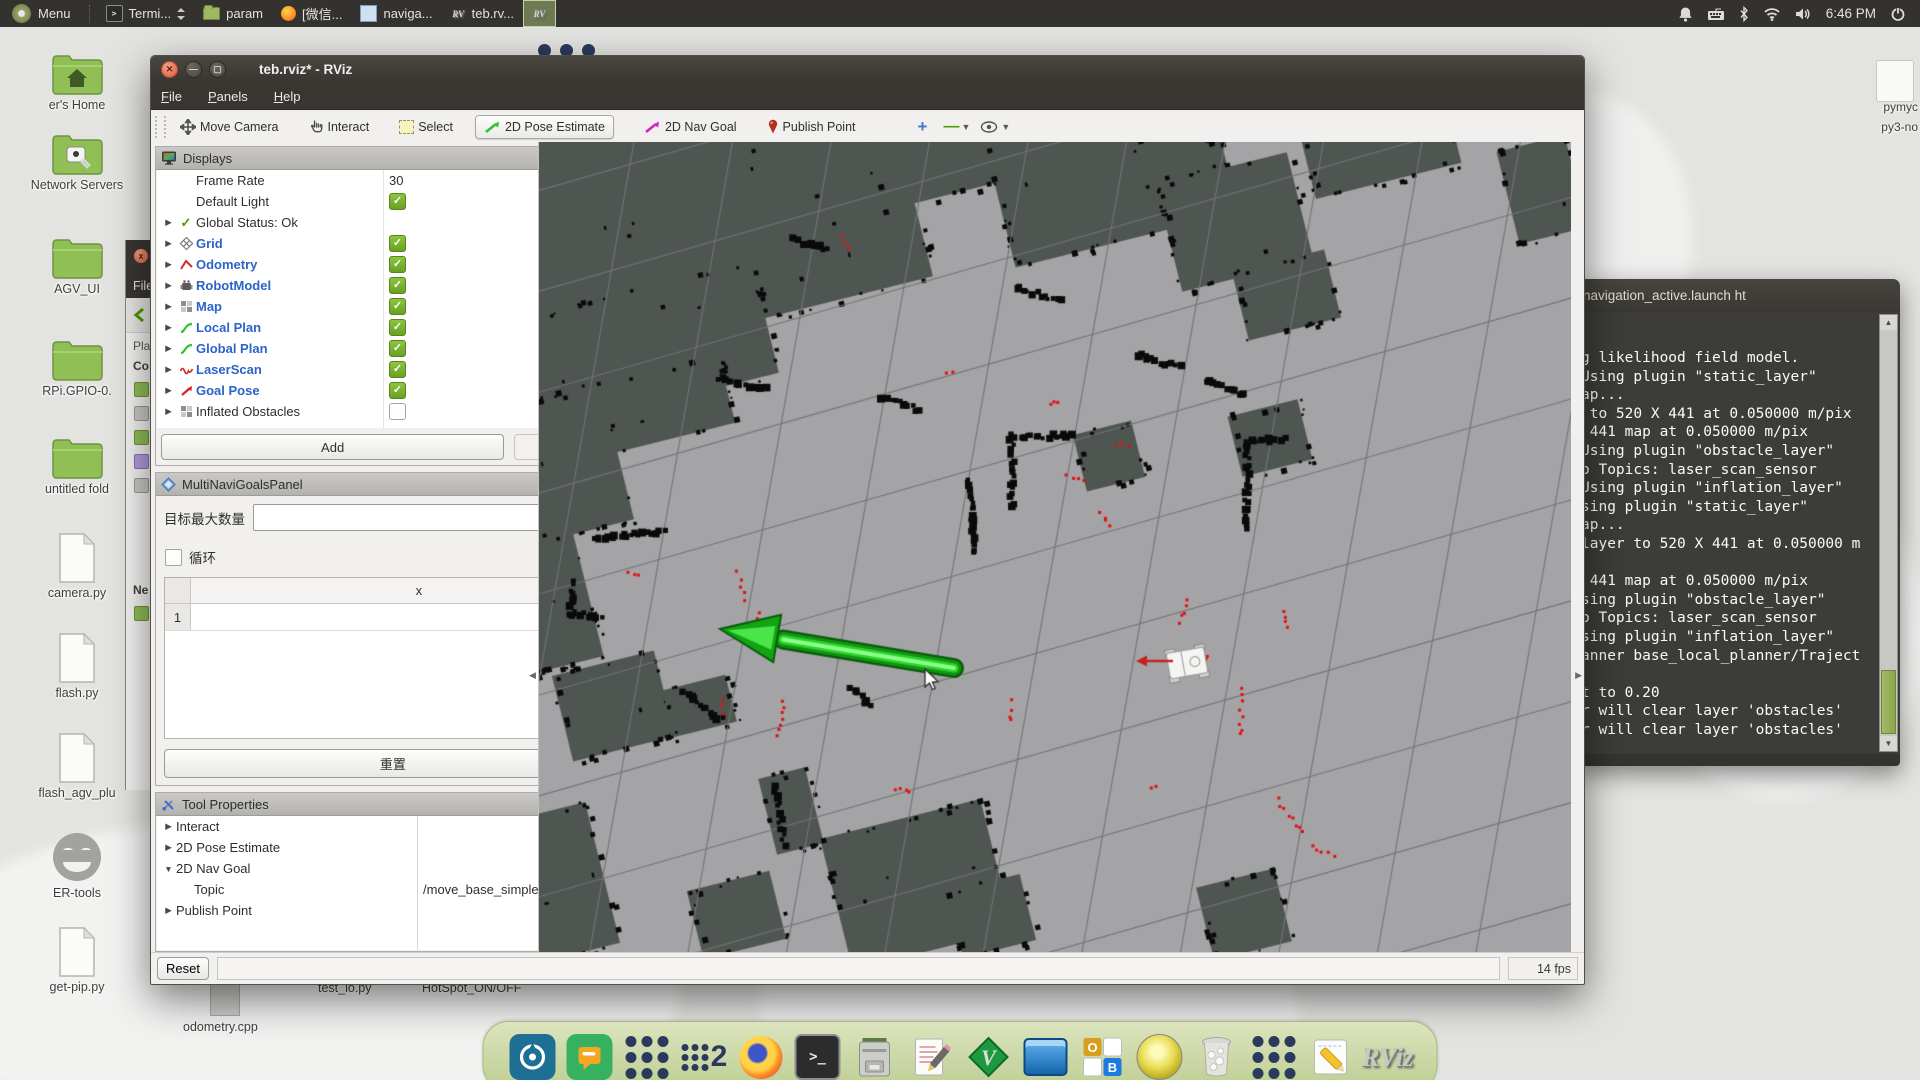 The height and width of the screenshot is (1080, 1920). Describe the element at coordinates (590, 1055) in the screenshot. I see `dock-messages-icon` at that location.